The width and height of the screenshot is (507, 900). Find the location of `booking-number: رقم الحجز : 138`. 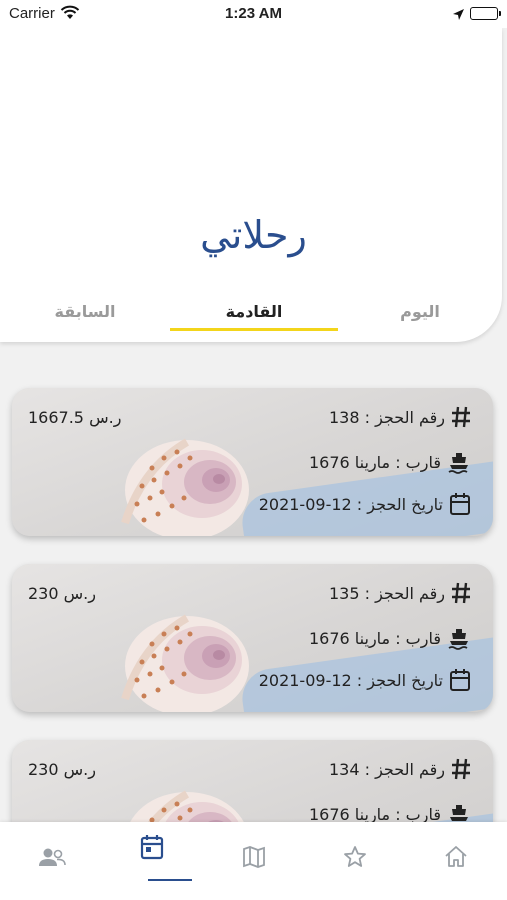

booking-number: رقم الحجز : 138 is located at coordinates (386, 417).